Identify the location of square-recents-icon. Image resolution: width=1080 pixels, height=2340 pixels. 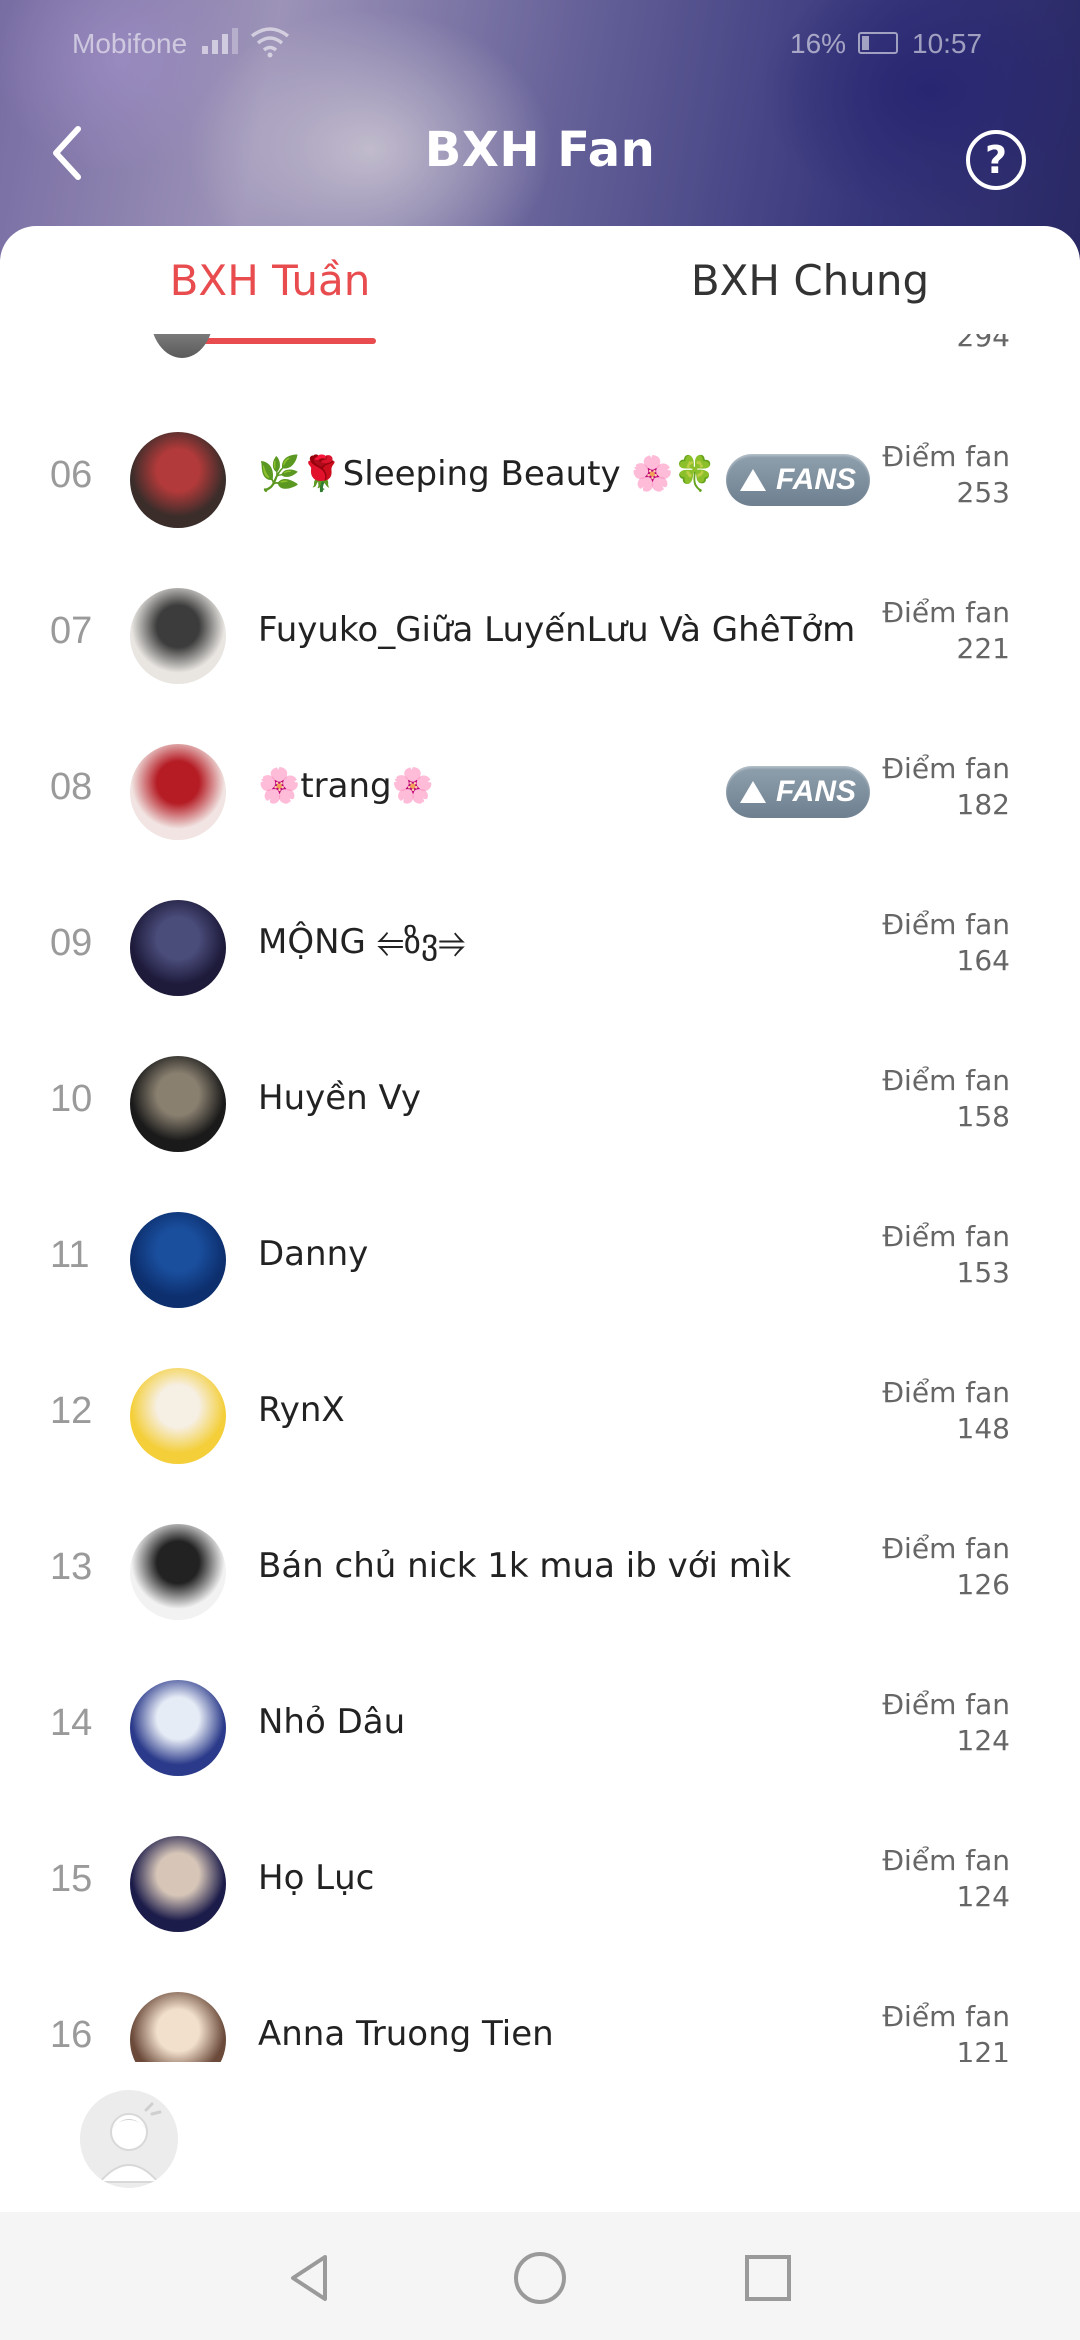
(768, 2278).